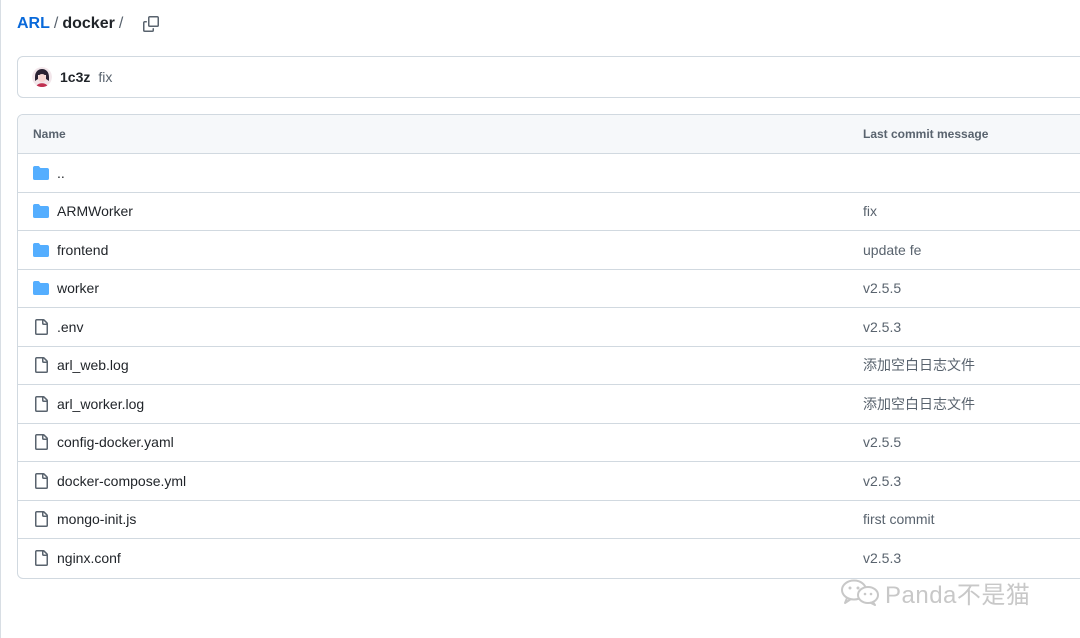 Image resolution: width=1080 pixels, height=638 pixels. I want to click on commit-author-link: 1c3z, so click(75, 77).